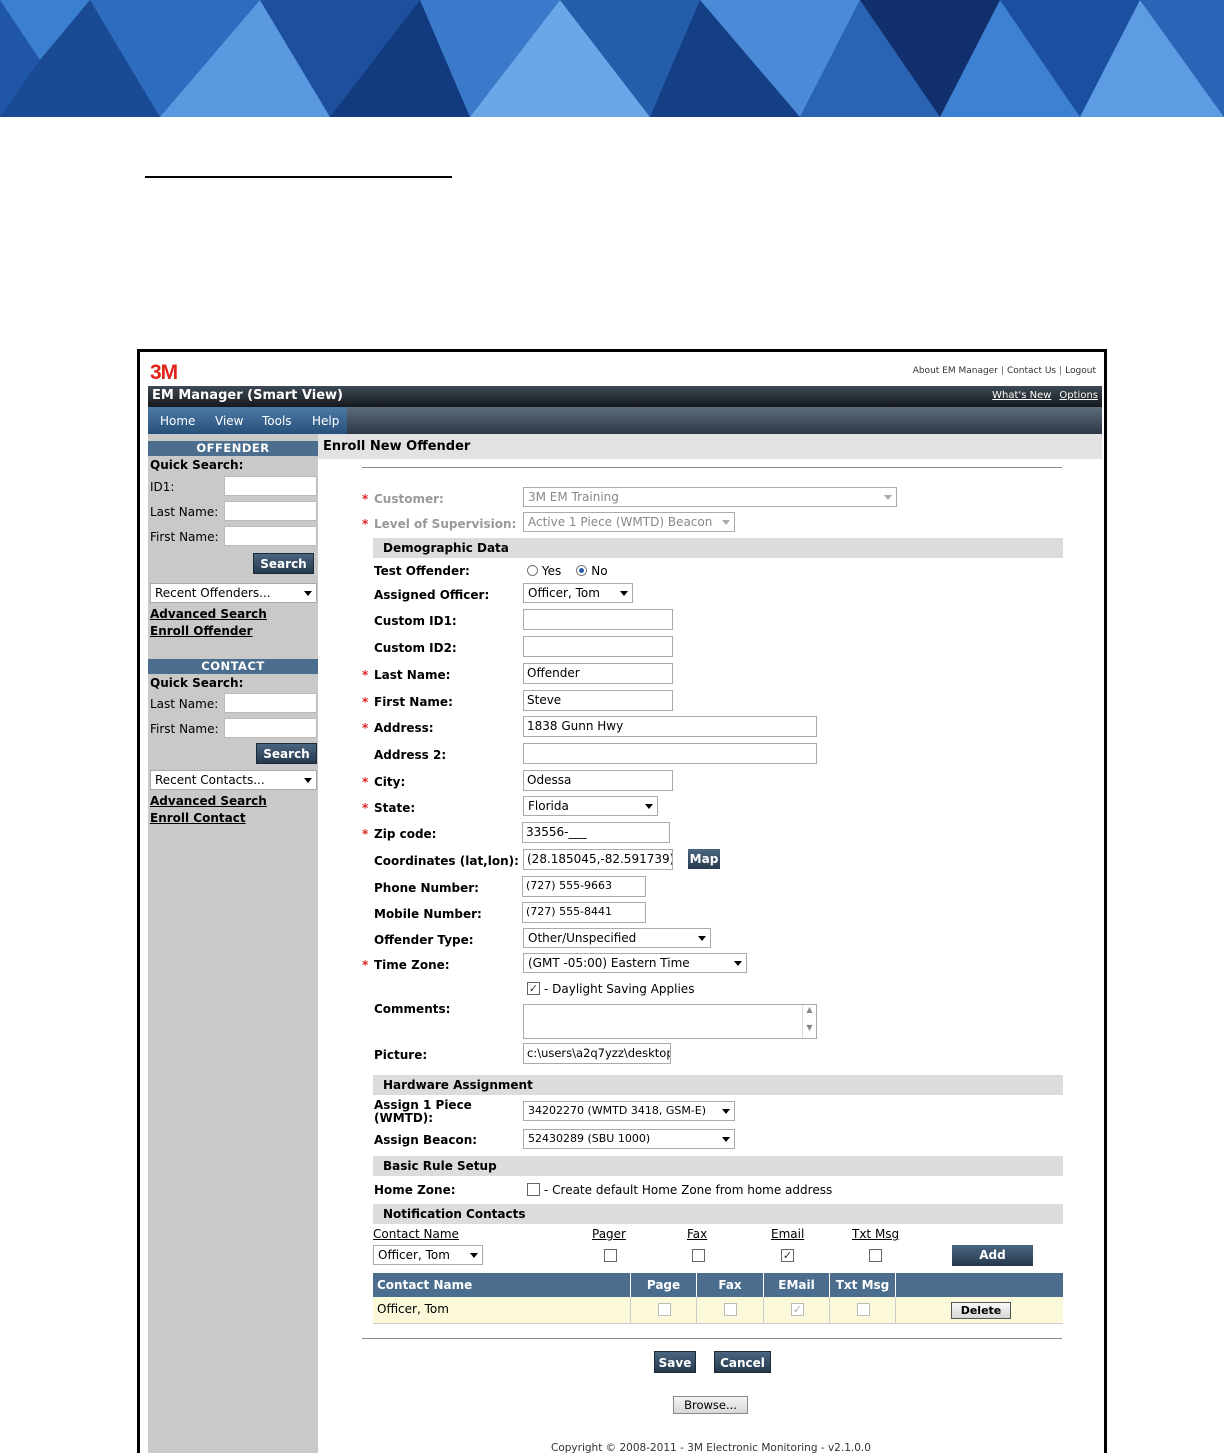 The width and height of the screenshot is (1224, 1453). Describe the element at coordinates (718, 1085) in the screenshot. I see `hardware-section-header: Hardware Assignment` at that location.